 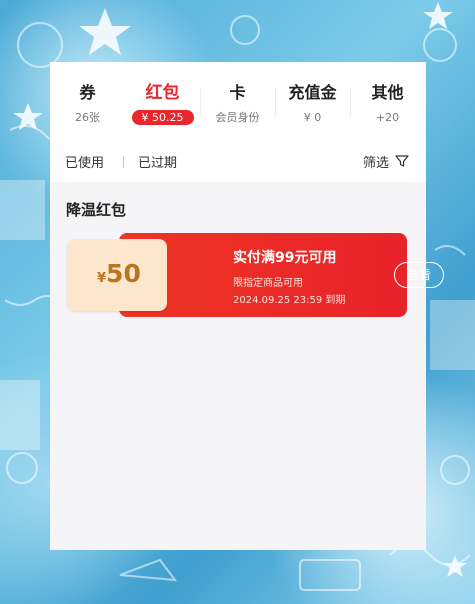 What do you see at coordinates (123, 273) in the screenshot?
I see `amount-value: 50` at bounding box center [123, 273].